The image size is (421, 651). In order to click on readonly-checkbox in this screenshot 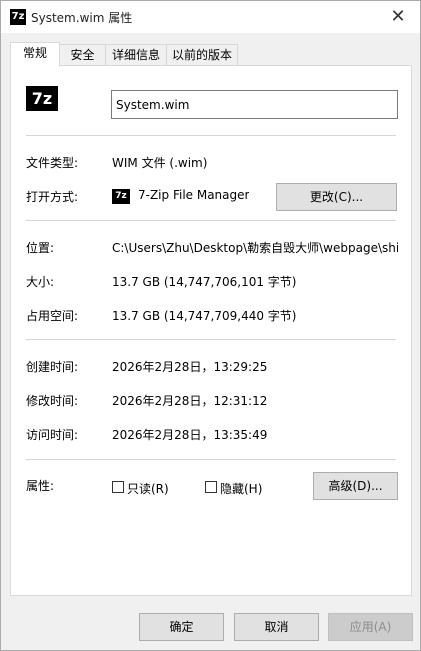, I will do `click(118, 487)`.